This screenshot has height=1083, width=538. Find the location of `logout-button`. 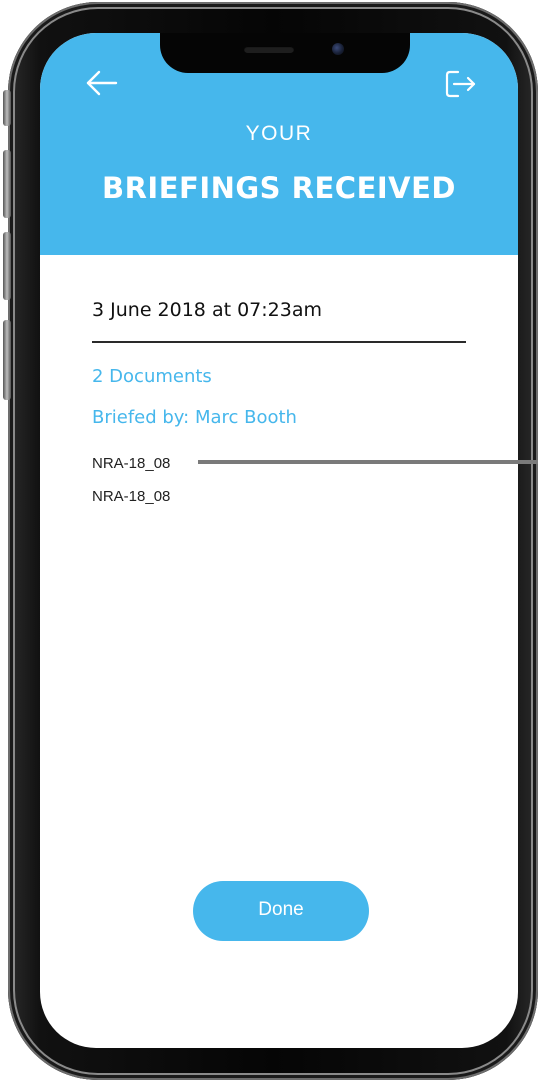

logout-button is located at coordinates (460, 84).